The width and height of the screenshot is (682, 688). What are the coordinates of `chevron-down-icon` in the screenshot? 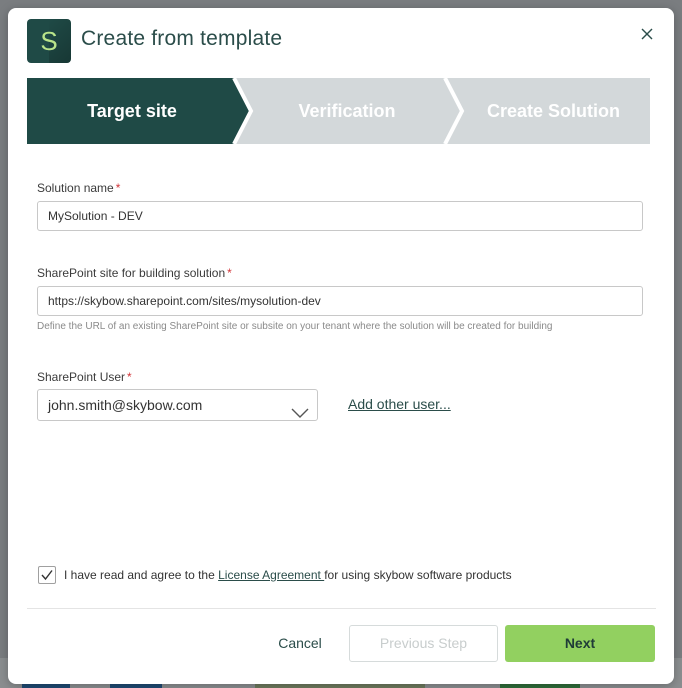 It's located at (300, 414).